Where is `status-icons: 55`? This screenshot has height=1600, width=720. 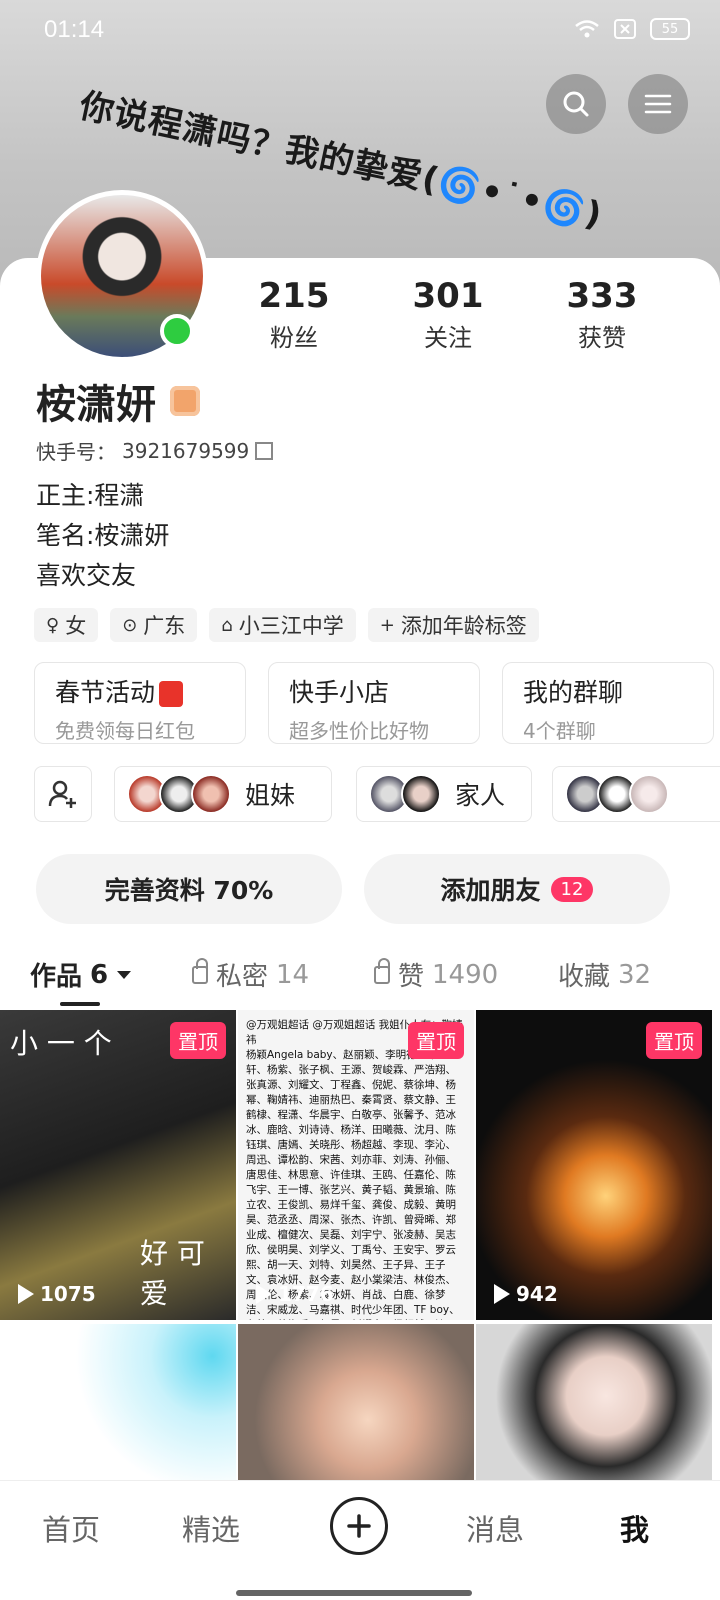 status-icons: 55 is located at coordinates (632, 29).